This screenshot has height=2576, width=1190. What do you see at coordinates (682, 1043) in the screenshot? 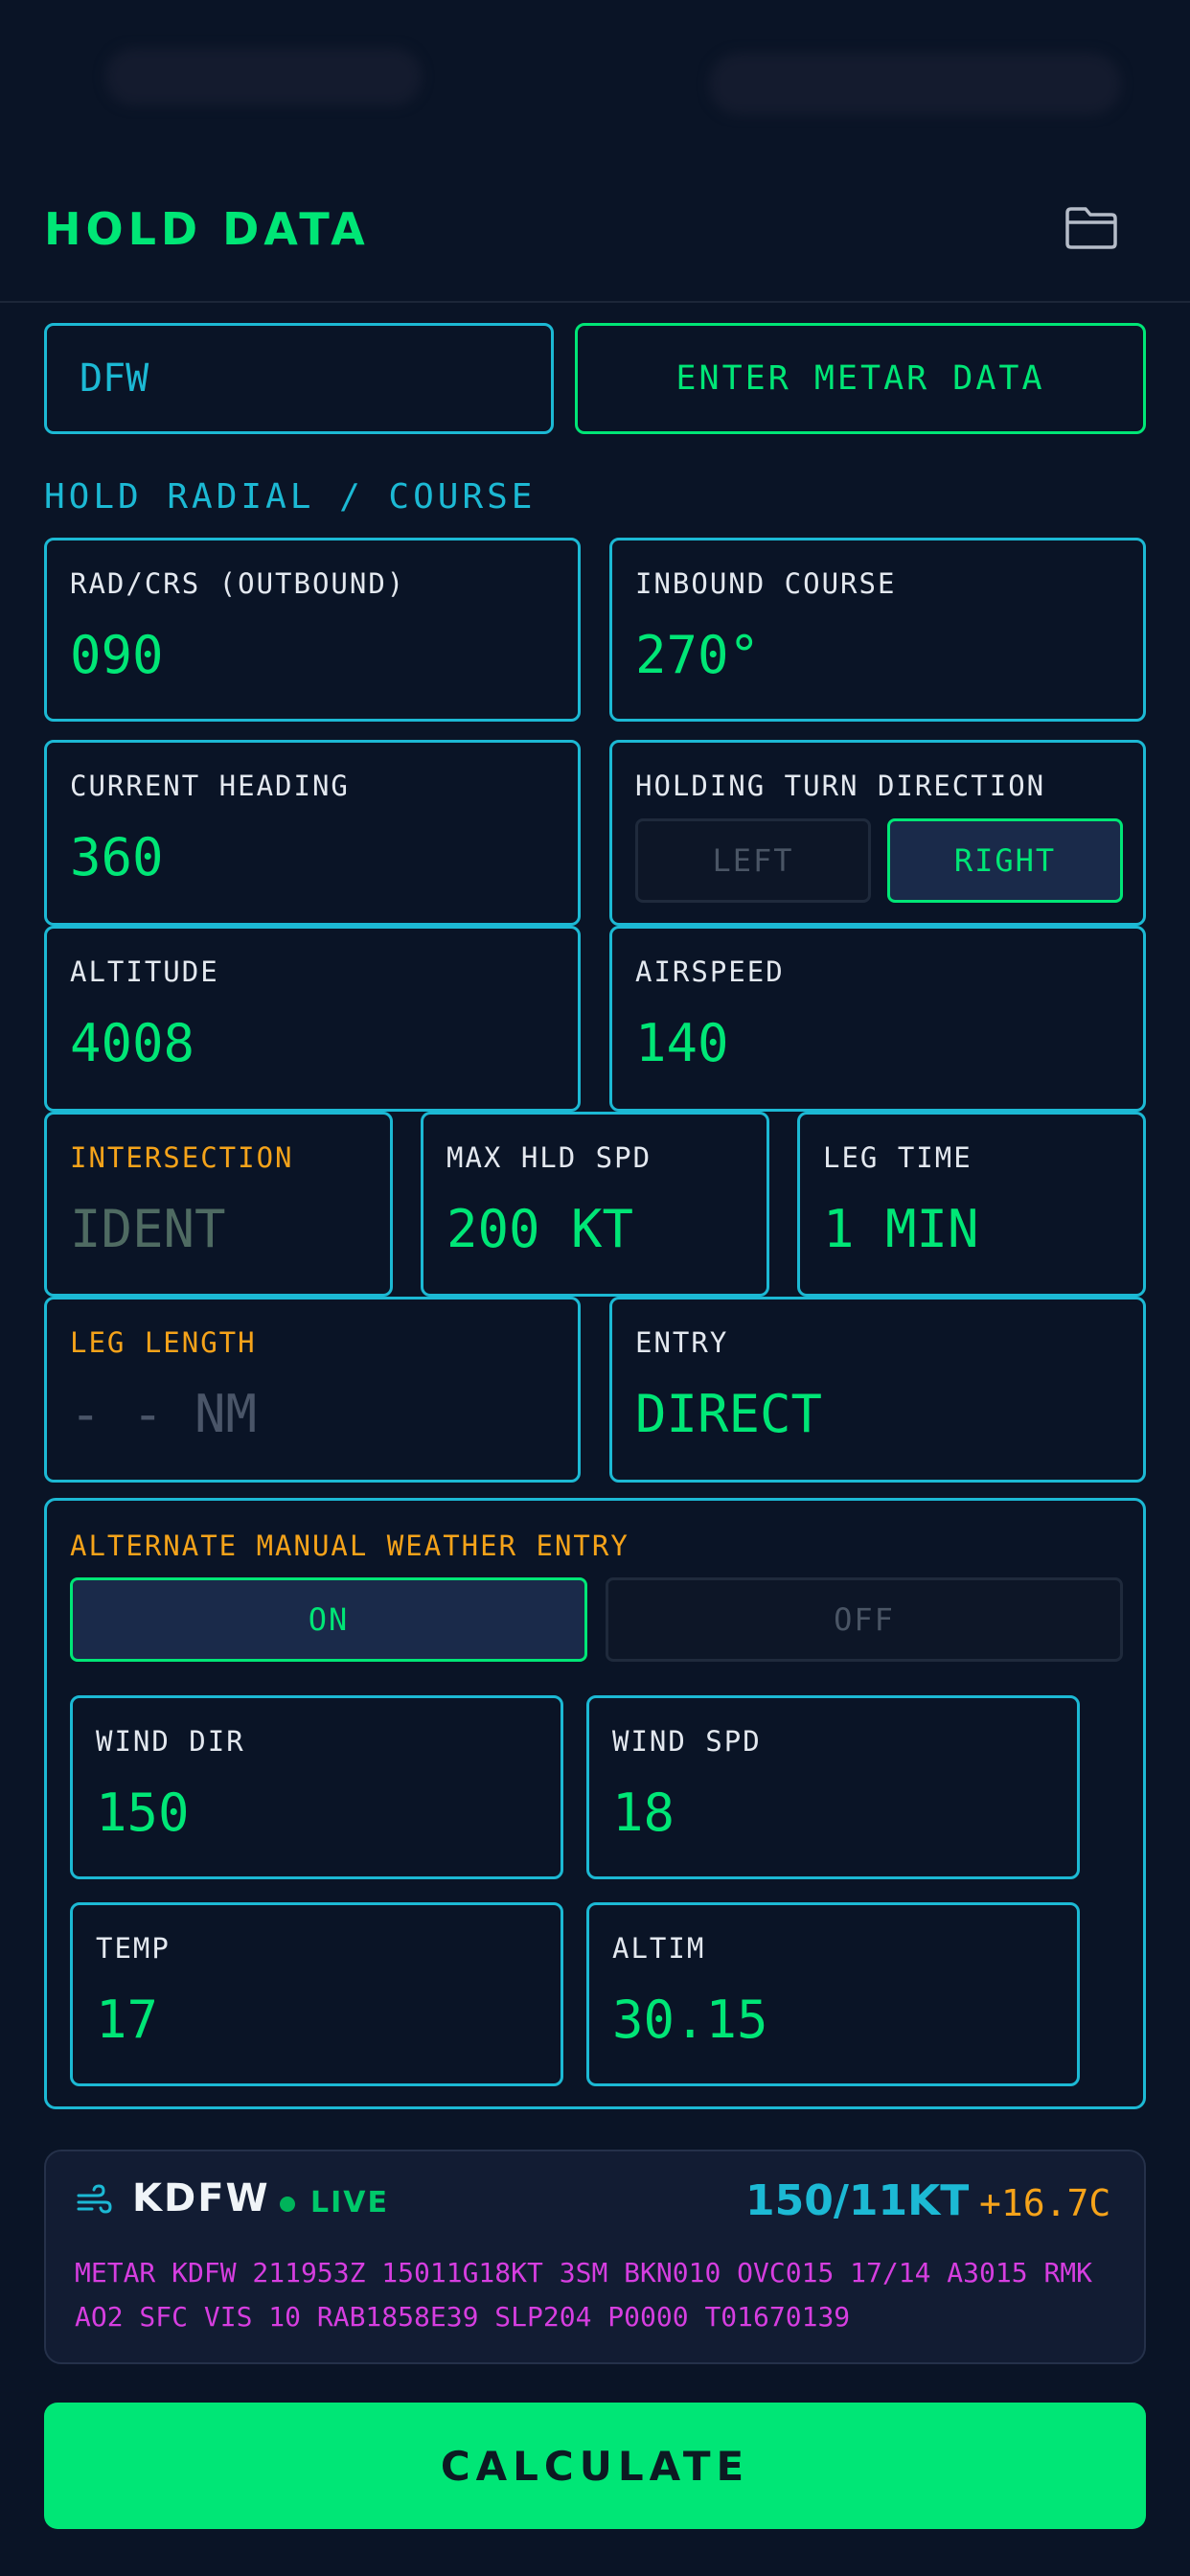
I see `airspeed-value: 140` at bounding box center [682, 1043].